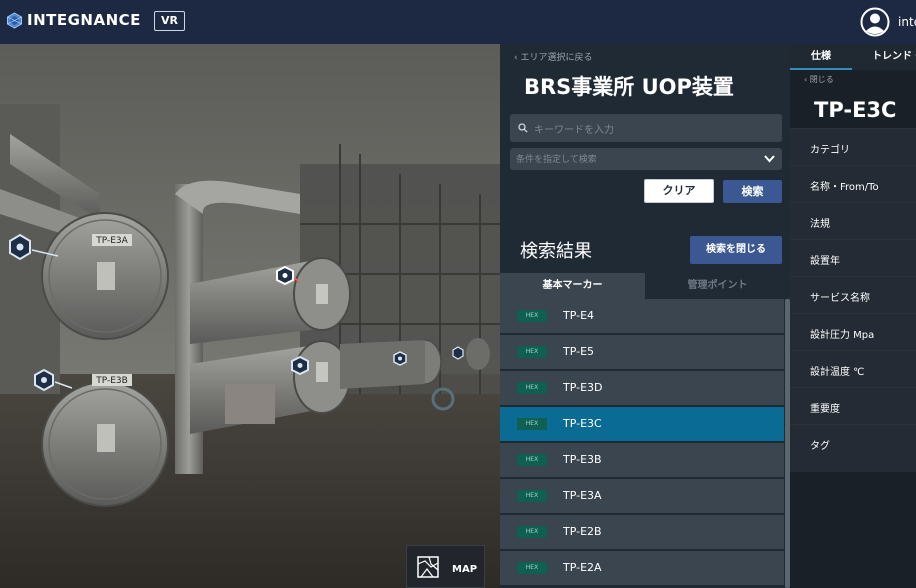  What do you see at coordinates (837, 372) in the screenshot?
I see `property-label: 設計温度 ℃` at bounding box center [837, 372].